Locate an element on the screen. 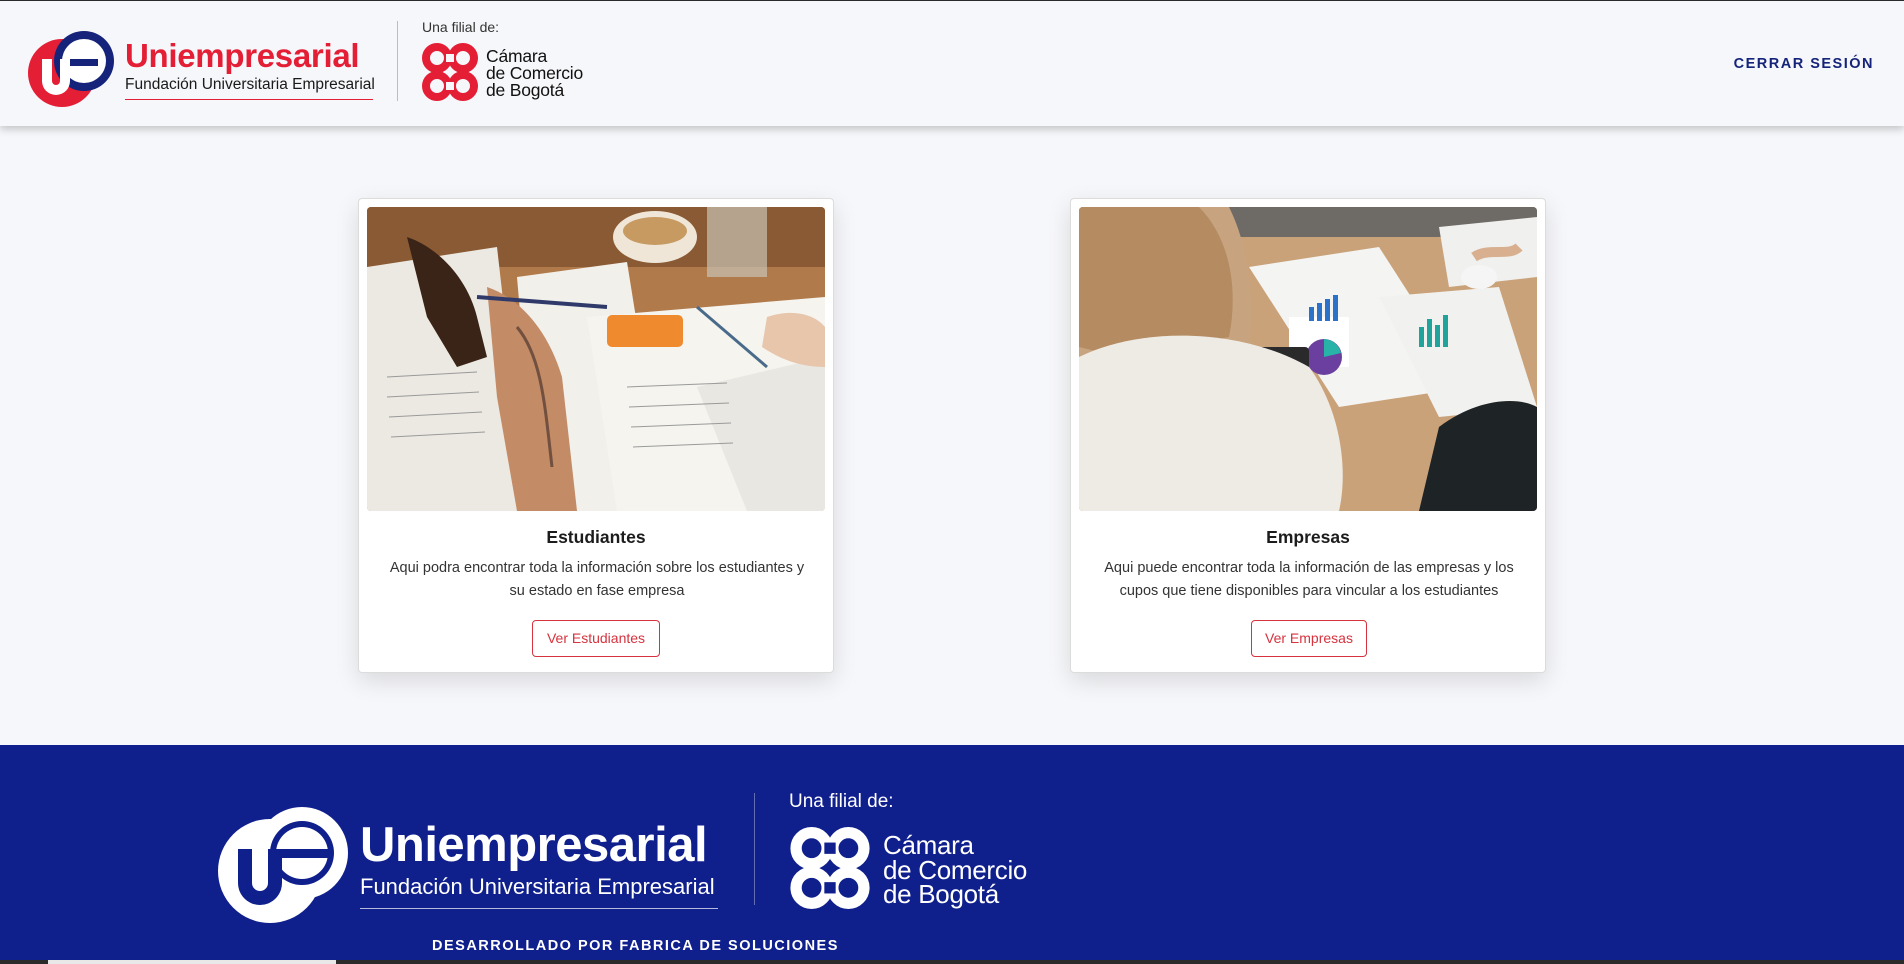  logout-button: CERRAR SESIÓN is located at coordinates (1804, 64).